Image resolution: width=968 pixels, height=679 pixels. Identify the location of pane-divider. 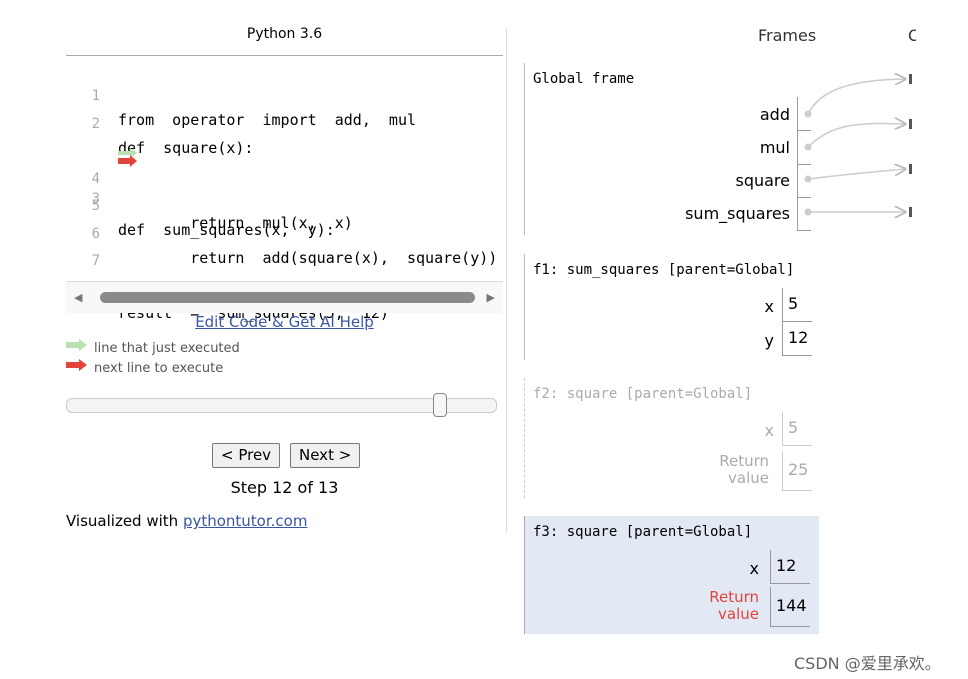
(506, 280).